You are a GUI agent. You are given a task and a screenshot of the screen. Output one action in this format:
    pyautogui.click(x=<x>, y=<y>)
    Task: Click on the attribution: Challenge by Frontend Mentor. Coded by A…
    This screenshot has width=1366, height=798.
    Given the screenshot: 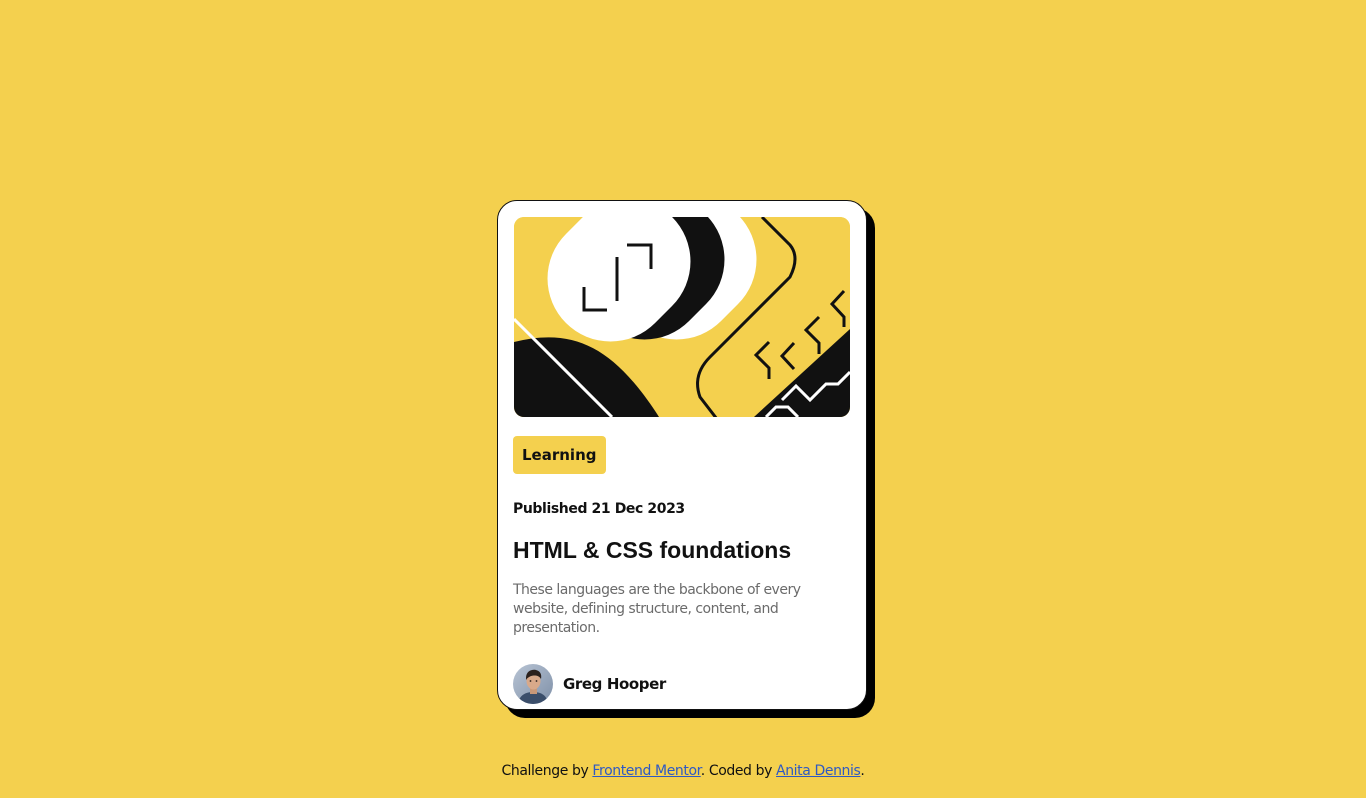 What is the action you would take?
    pyautogui.click(x=683, y=771)
    